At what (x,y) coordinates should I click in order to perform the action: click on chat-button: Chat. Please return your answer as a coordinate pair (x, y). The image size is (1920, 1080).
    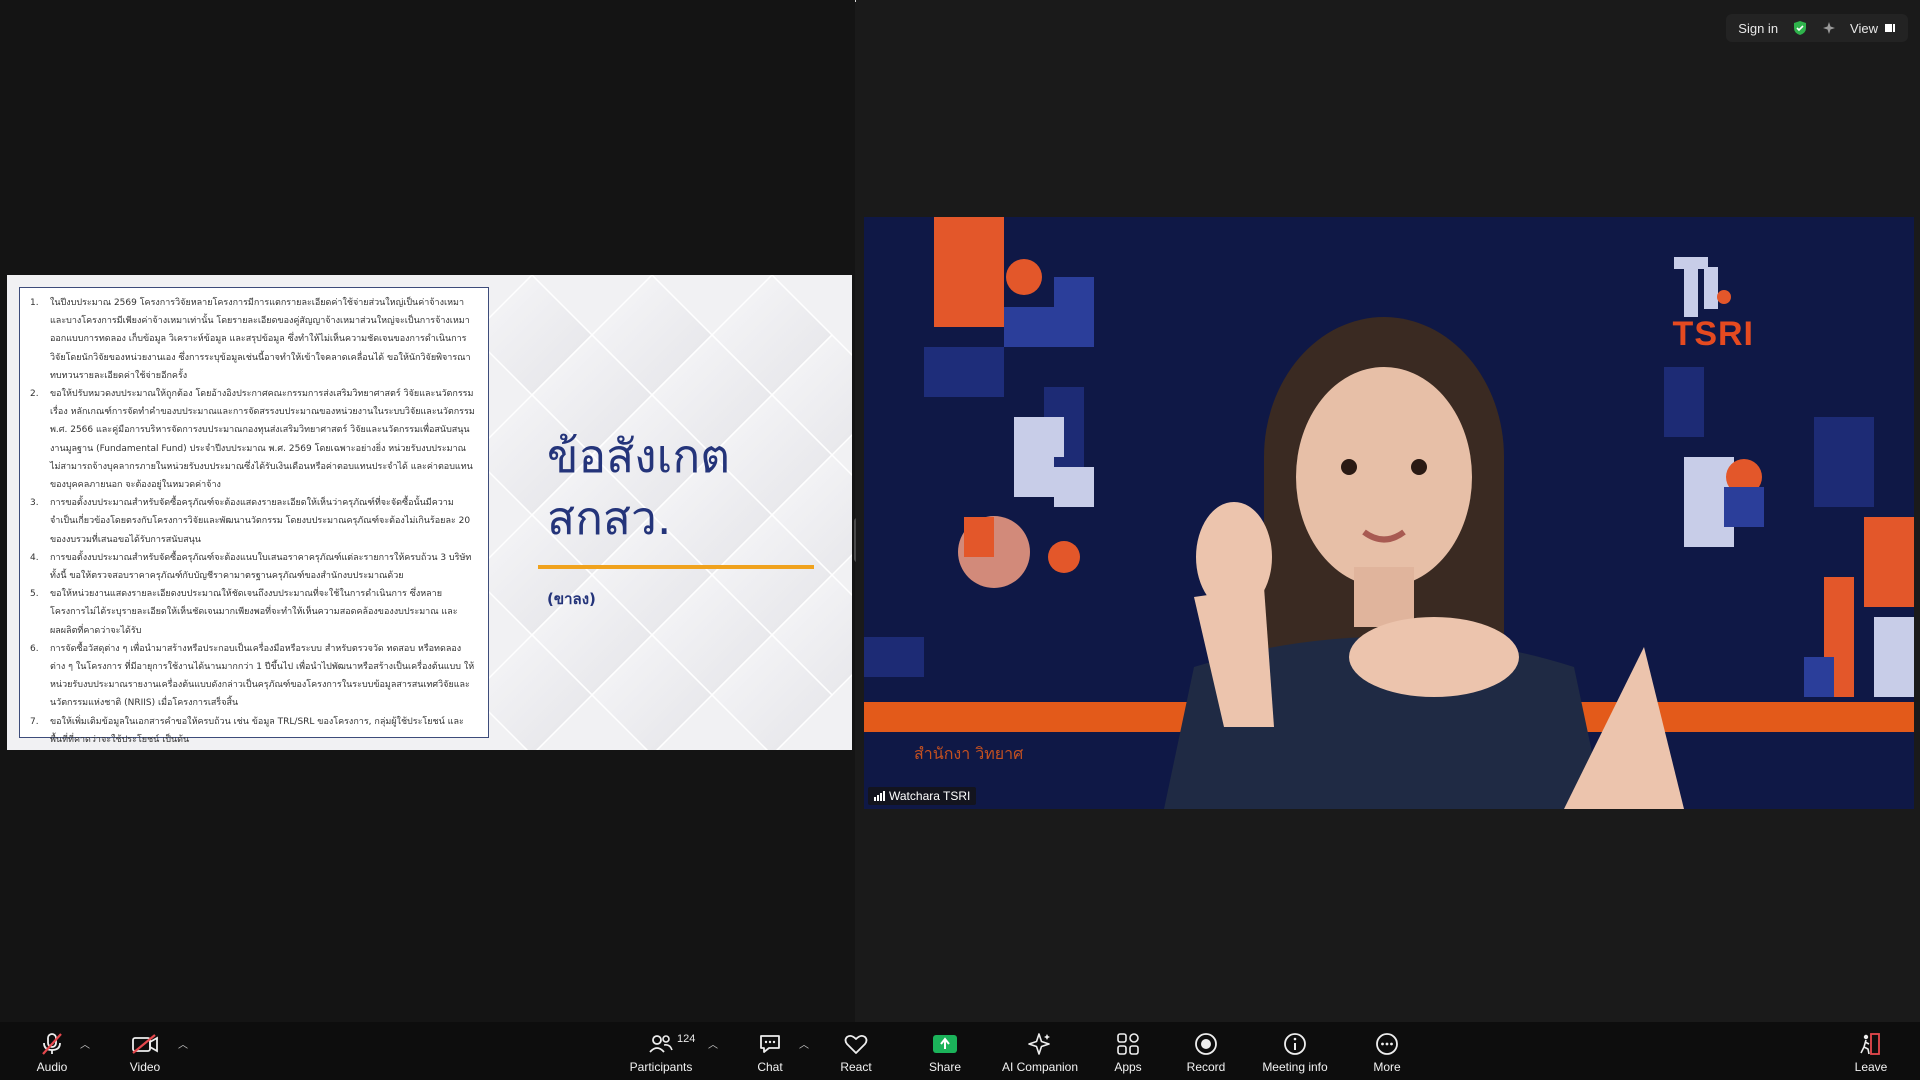
    Looking at the image, I should click on (770, 1051).